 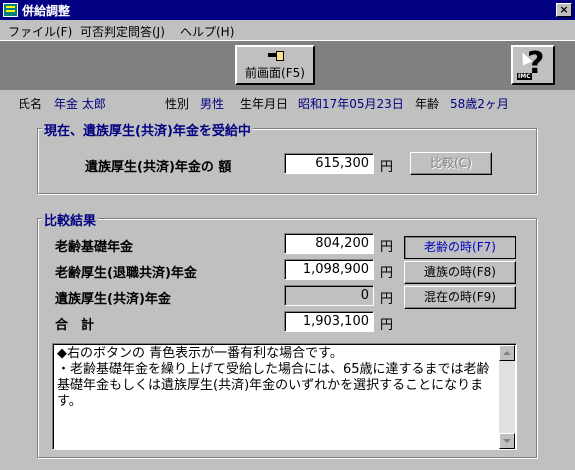 I want to click on name-value: 年金 太郎, so click(x=80, y=104).